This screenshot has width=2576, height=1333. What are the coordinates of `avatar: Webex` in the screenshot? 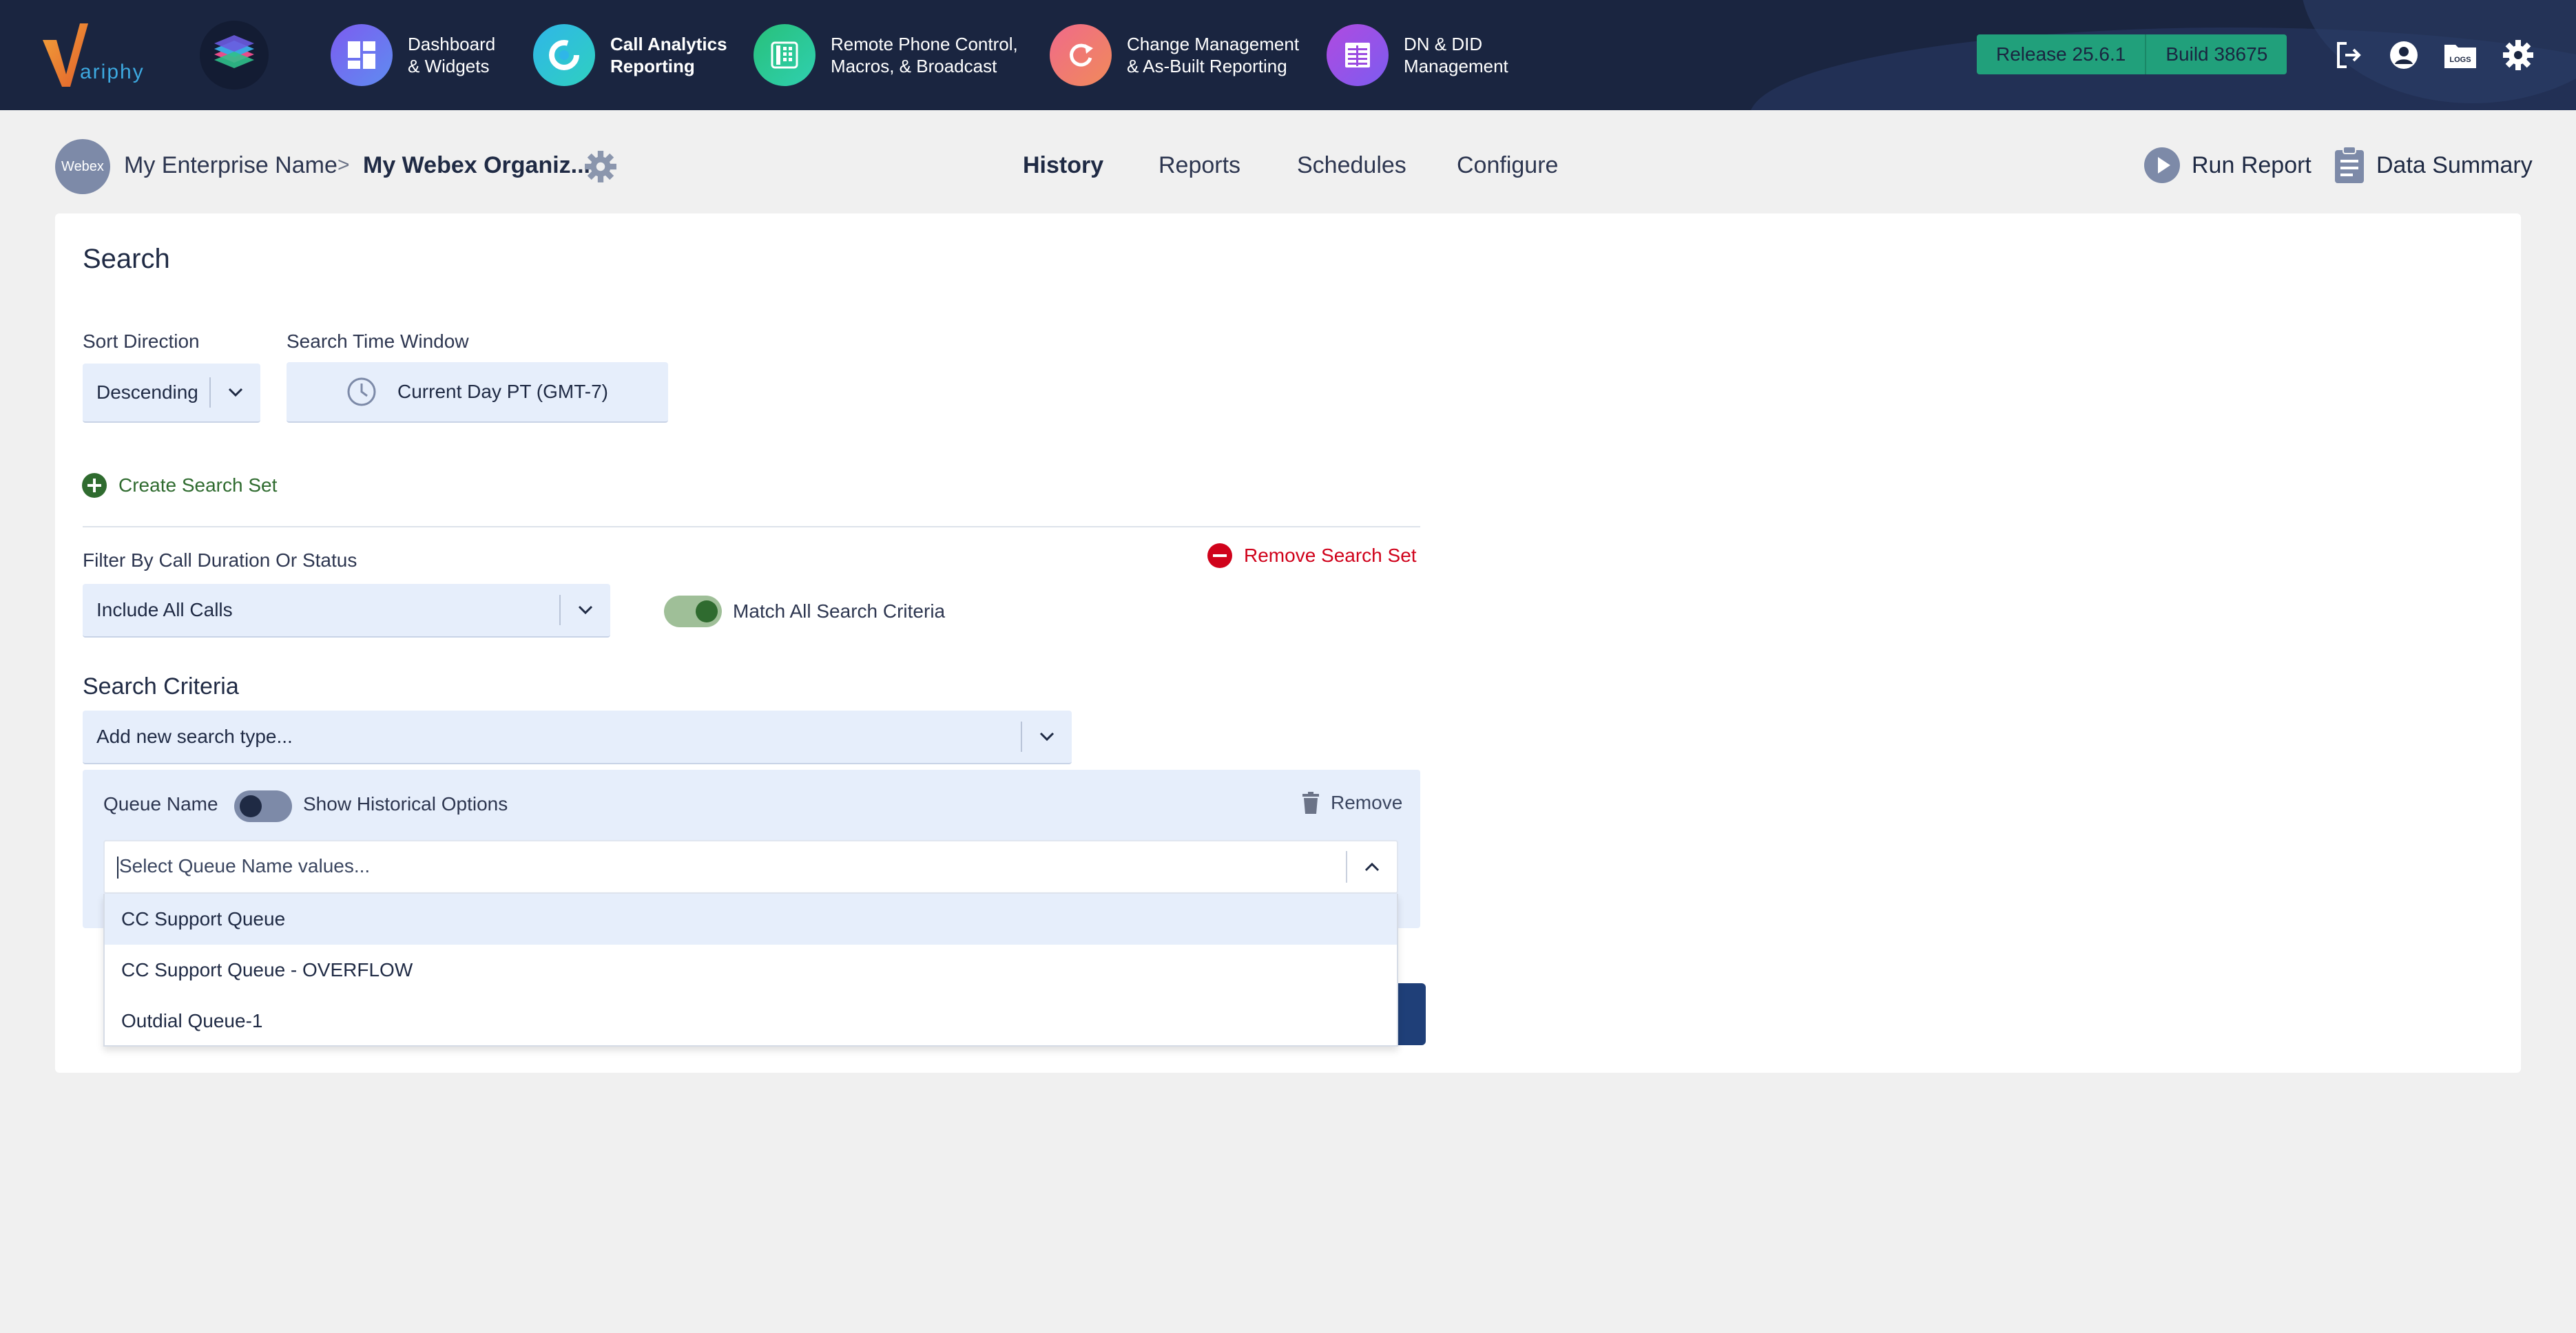 It's located at (82, 166).